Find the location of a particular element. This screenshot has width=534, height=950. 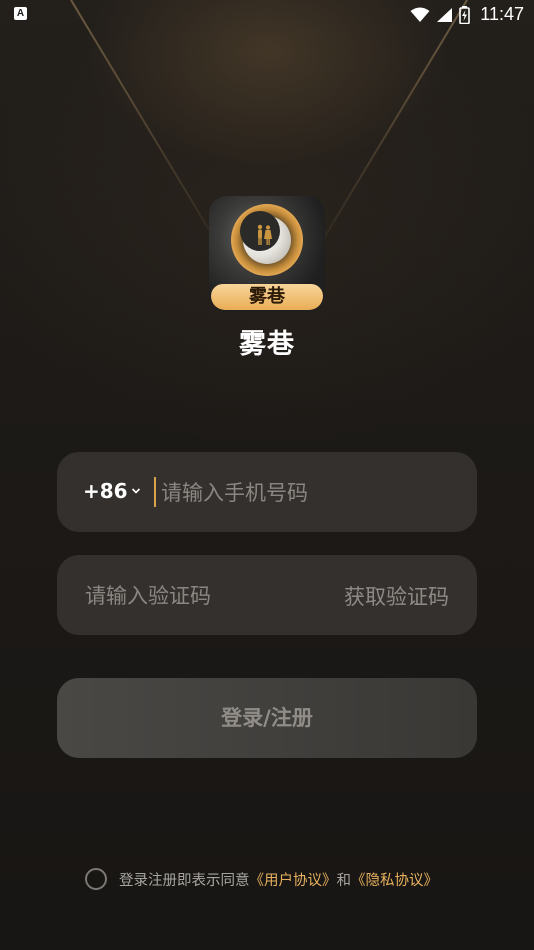

country-code-selector: +86 is located at coordinates (112, 491).